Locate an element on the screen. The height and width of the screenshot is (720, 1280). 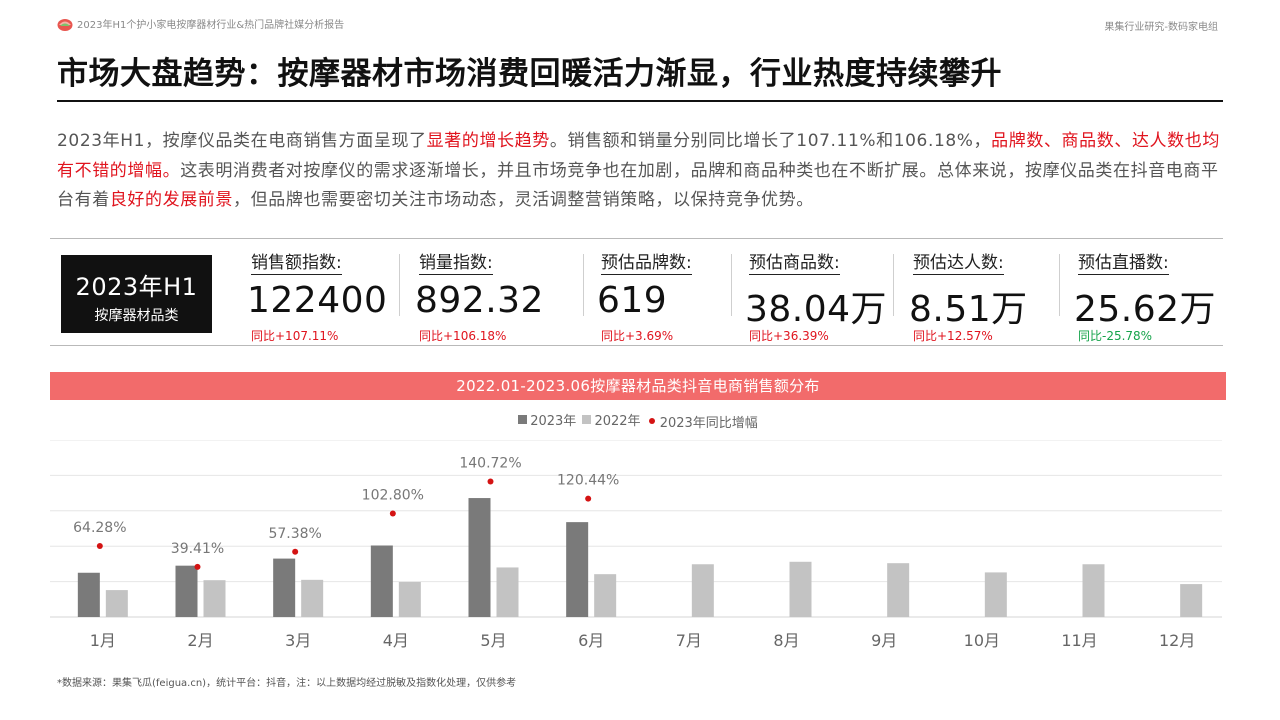
kpi-change: 同比+107.11% is located at coordinates (295, 336).